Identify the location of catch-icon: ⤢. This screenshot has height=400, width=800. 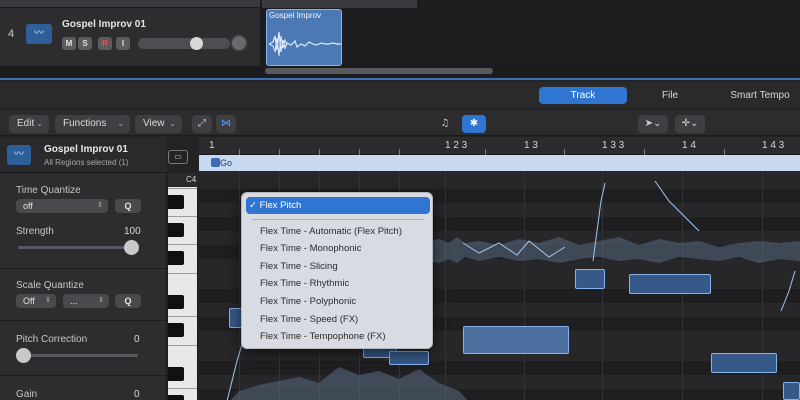
(202, 124).